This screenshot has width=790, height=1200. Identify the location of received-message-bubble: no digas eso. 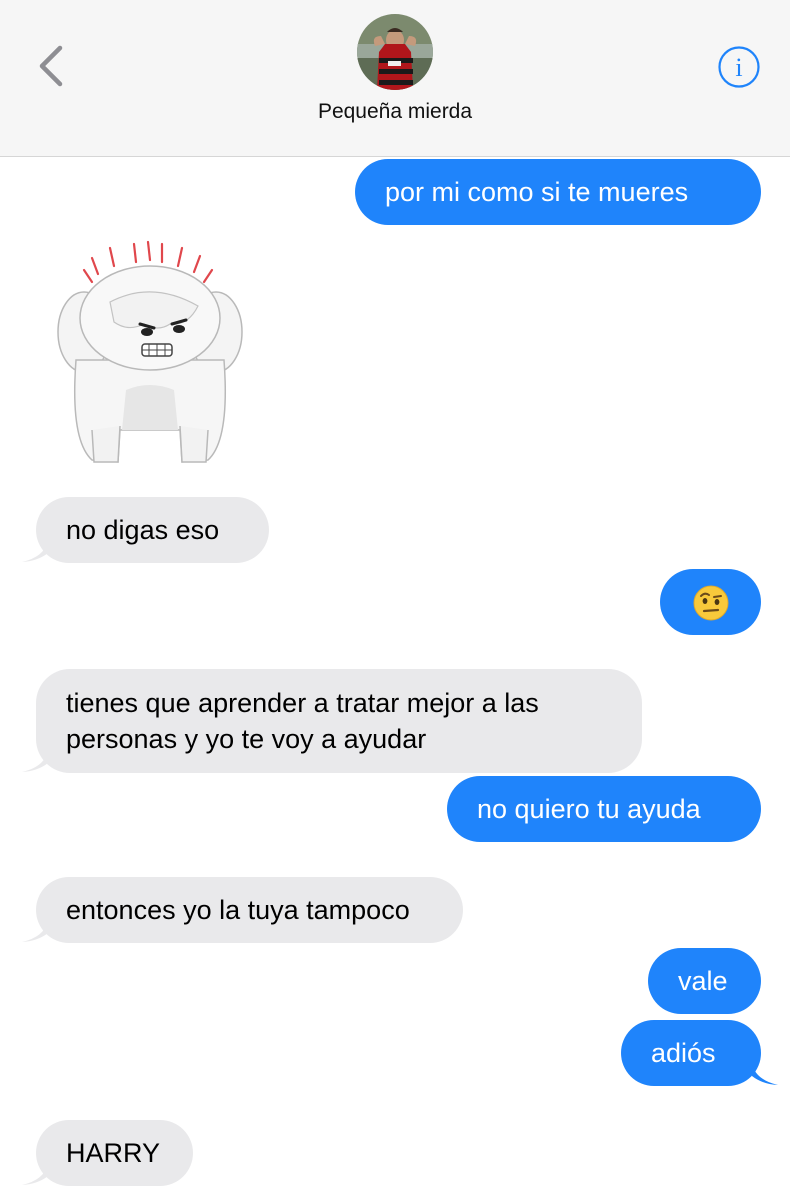
(152, 530).